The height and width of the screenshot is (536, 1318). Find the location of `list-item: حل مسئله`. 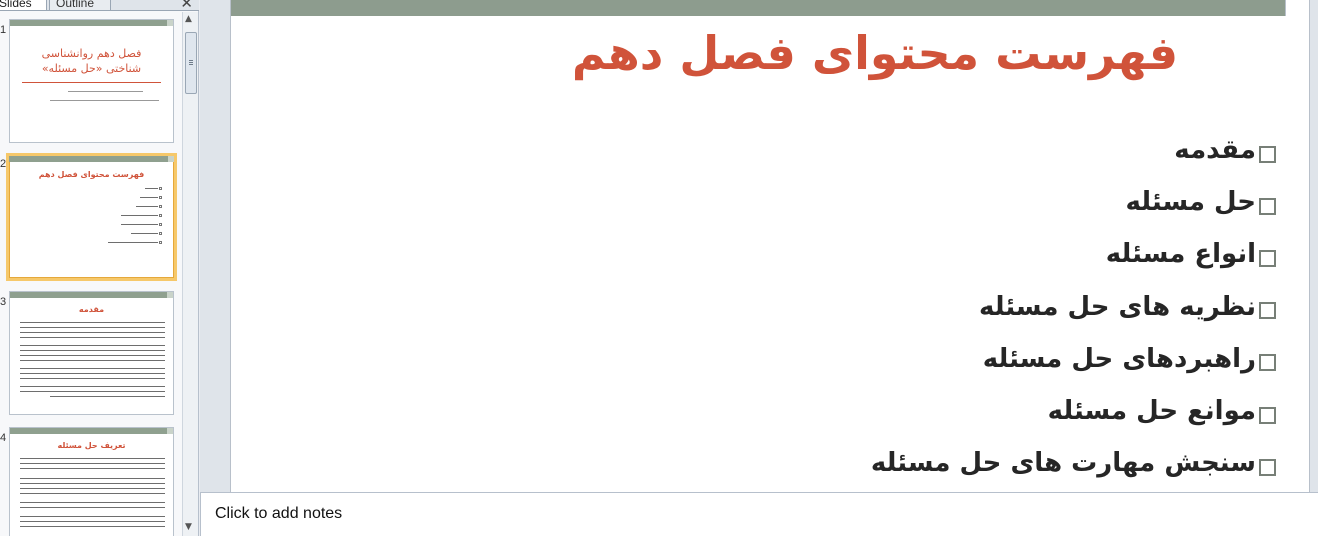

list-item: حل مسئله is located at coordinates (963, 202).